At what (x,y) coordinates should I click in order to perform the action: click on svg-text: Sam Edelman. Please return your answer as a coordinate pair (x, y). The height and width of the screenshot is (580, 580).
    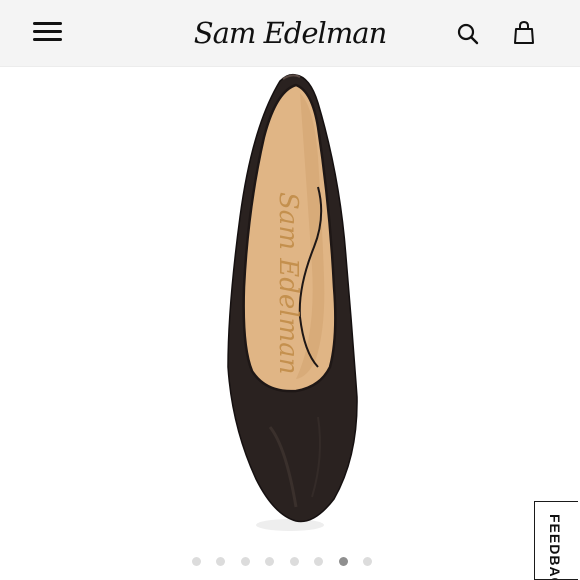
    Looking at the image, I should click on (288, 283).